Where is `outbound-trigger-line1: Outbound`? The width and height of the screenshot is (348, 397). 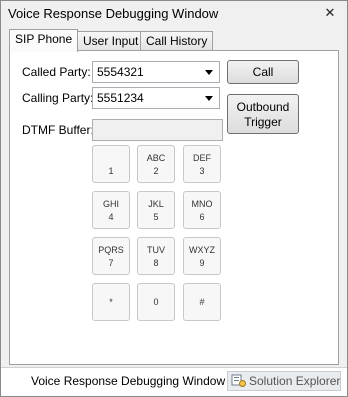 outbound-trigger-line1: Outbound is located at coordinates (263, 107).